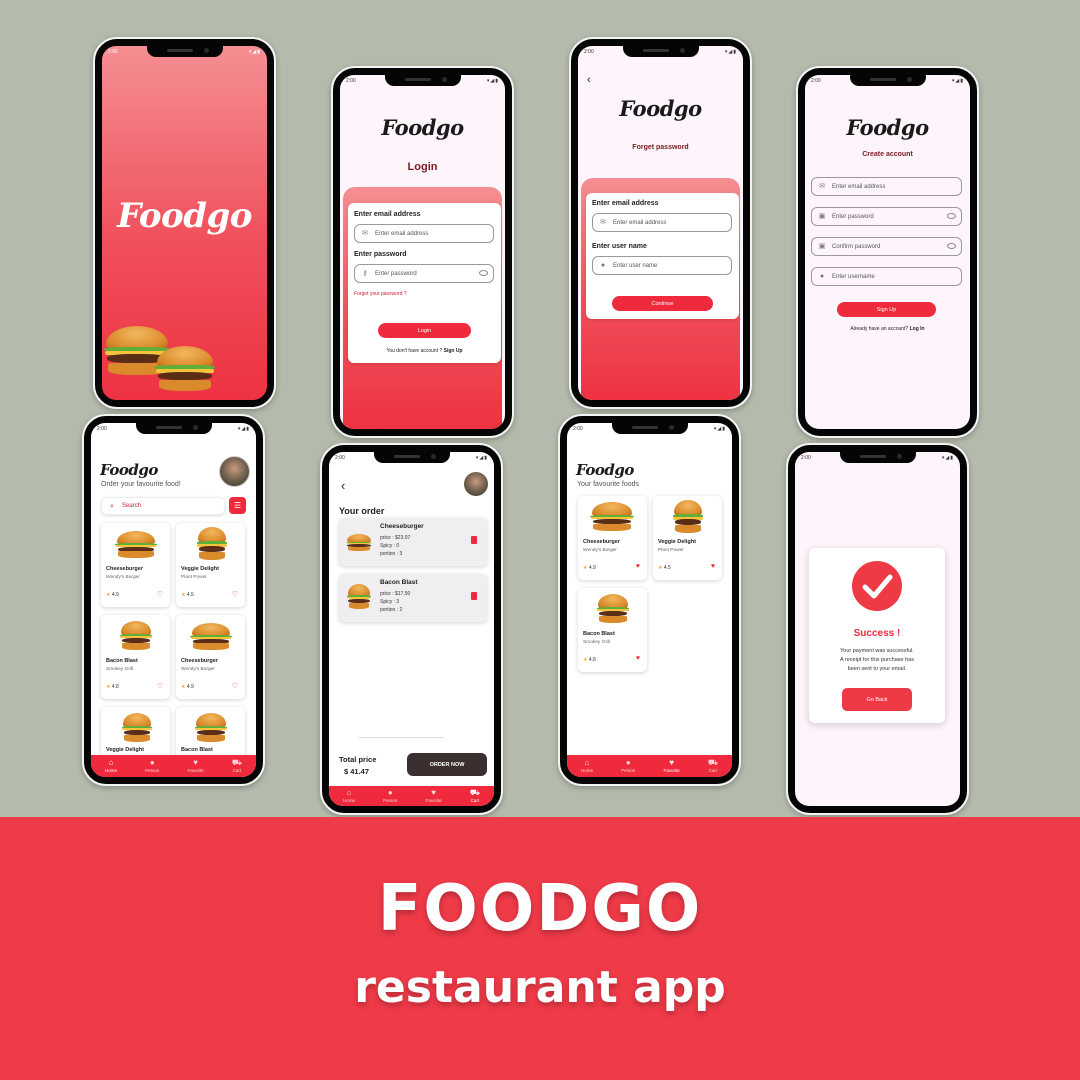 Image resolution: width=1080 pixels, height=1080 pixels. Describe the element at coordinates (886, 246) in the screenshot. I see `confirm-password-field: ▣ Confirm password` at that location.